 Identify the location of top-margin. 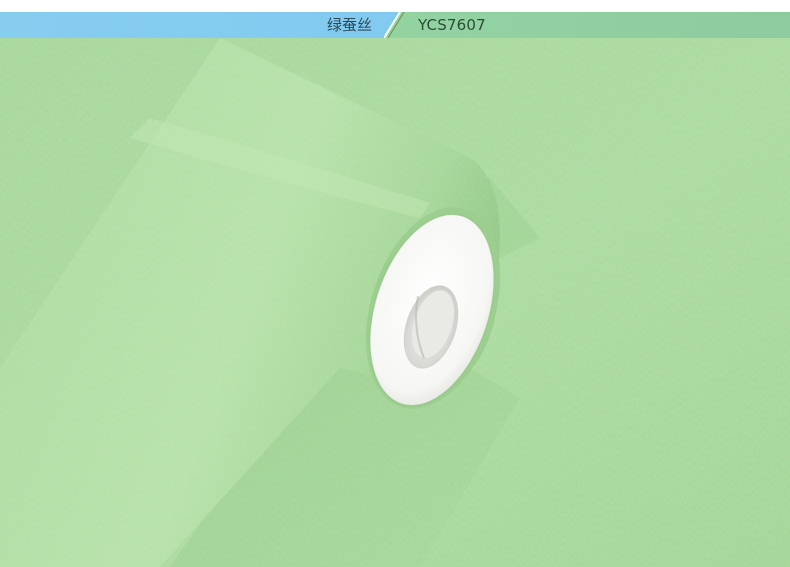
(395, 6).